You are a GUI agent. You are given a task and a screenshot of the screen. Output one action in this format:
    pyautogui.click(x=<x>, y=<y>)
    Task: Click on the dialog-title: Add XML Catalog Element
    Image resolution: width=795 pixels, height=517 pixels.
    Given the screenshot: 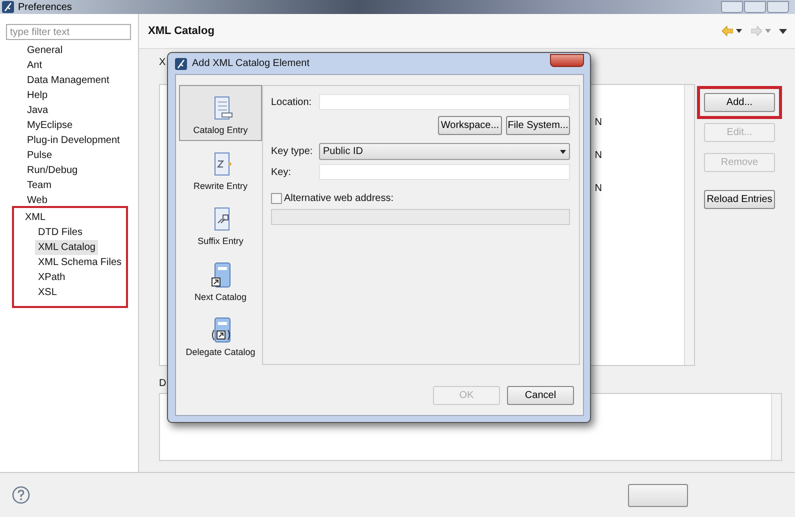 What is the action you would take?
    pyautogui.click(x=251, y=64)
    